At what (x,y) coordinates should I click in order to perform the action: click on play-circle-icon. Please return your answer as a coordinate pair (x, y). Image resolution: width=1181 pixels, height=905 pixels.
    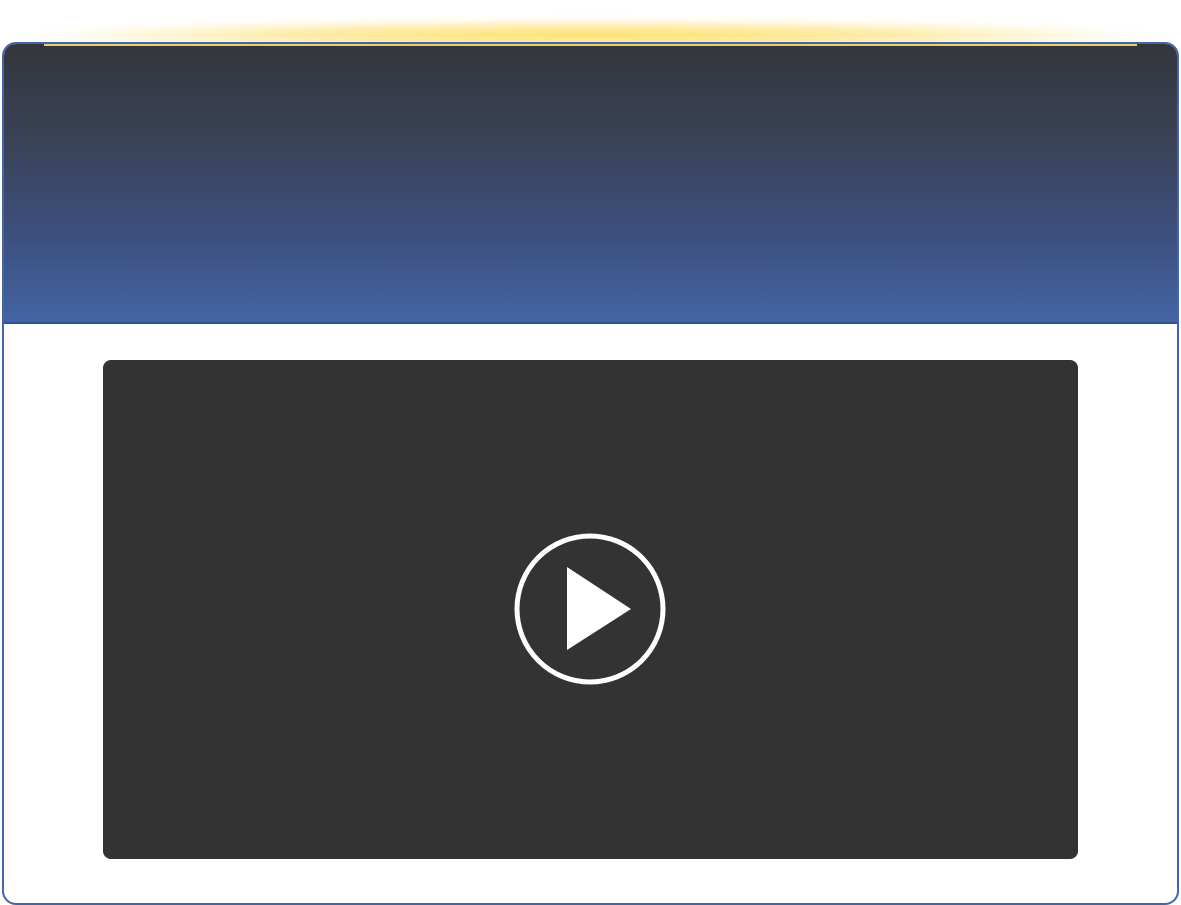
    Looking at the image, I should click on (590, 609).